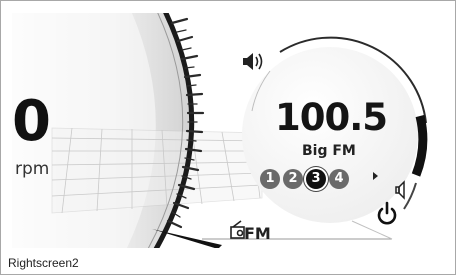 This screenshot has height=276, width=457. What do you see at coordinates (316, 179) in the screenshot?
I see `preset-button-3-selected: 3` at bounding box center [316, 179].